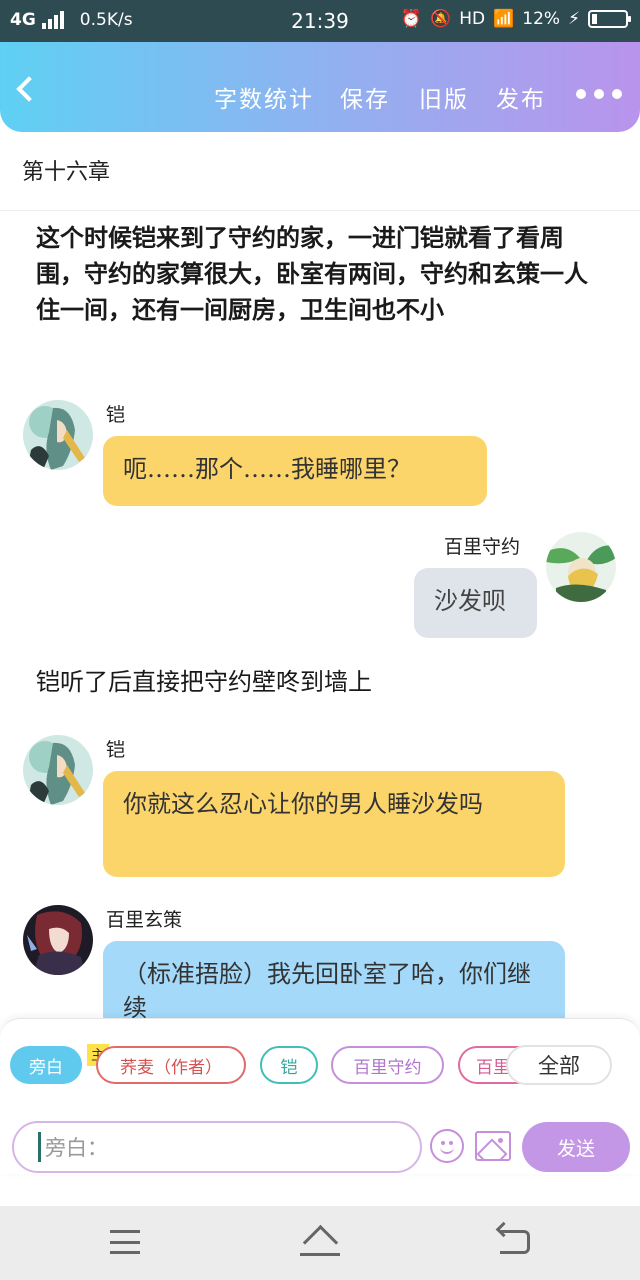  What do you see at coordinates (264, 97) in the screenshot?
I see `word-count-button: 字数统计` at bounding box center [264, 97].